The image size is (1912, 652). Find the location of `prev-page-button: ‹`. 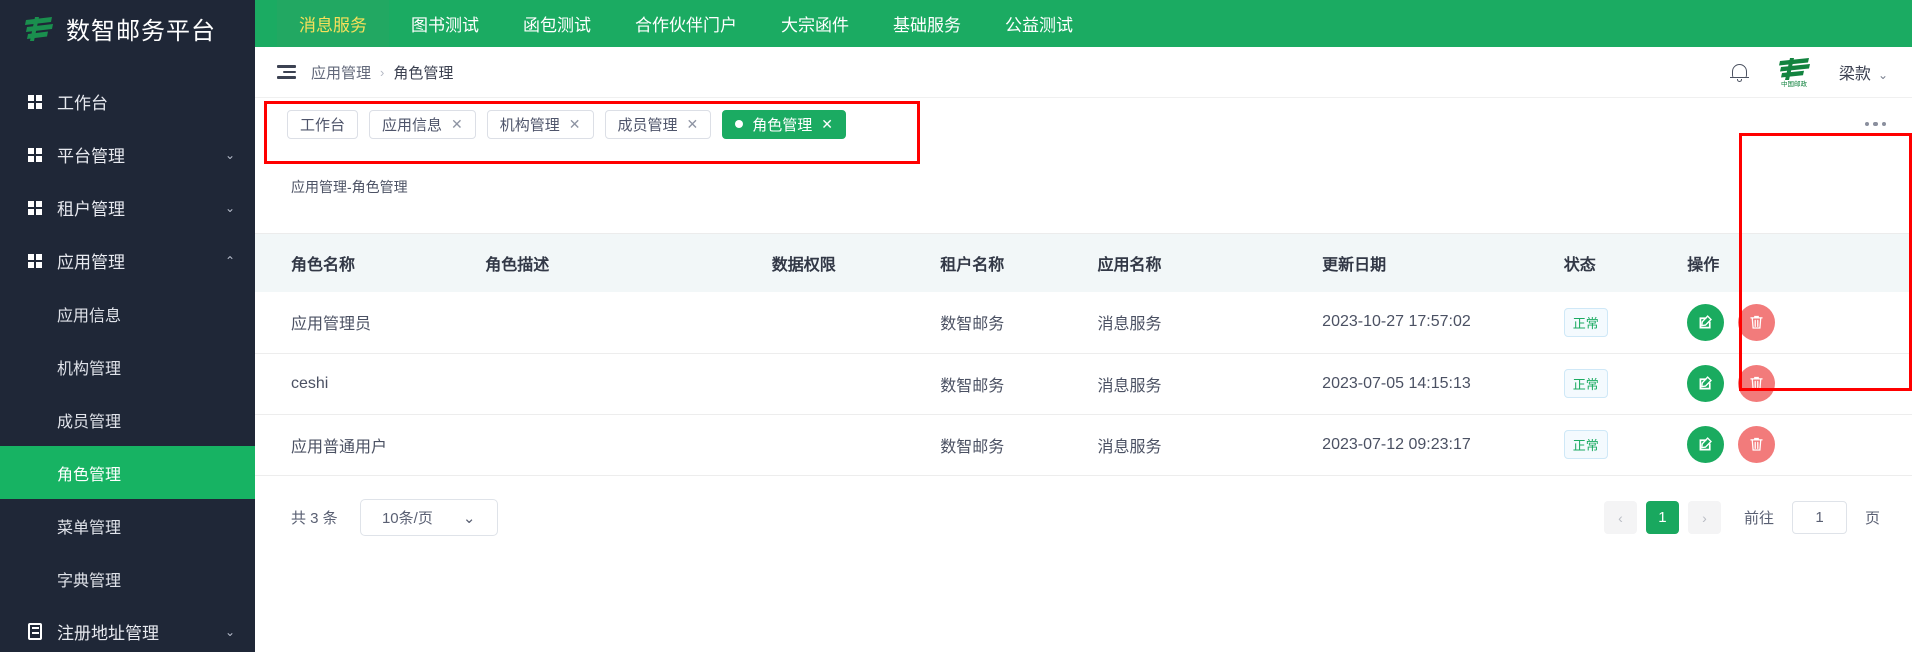

prev-page-button: ‹ is located at coordinates (1620, 517).